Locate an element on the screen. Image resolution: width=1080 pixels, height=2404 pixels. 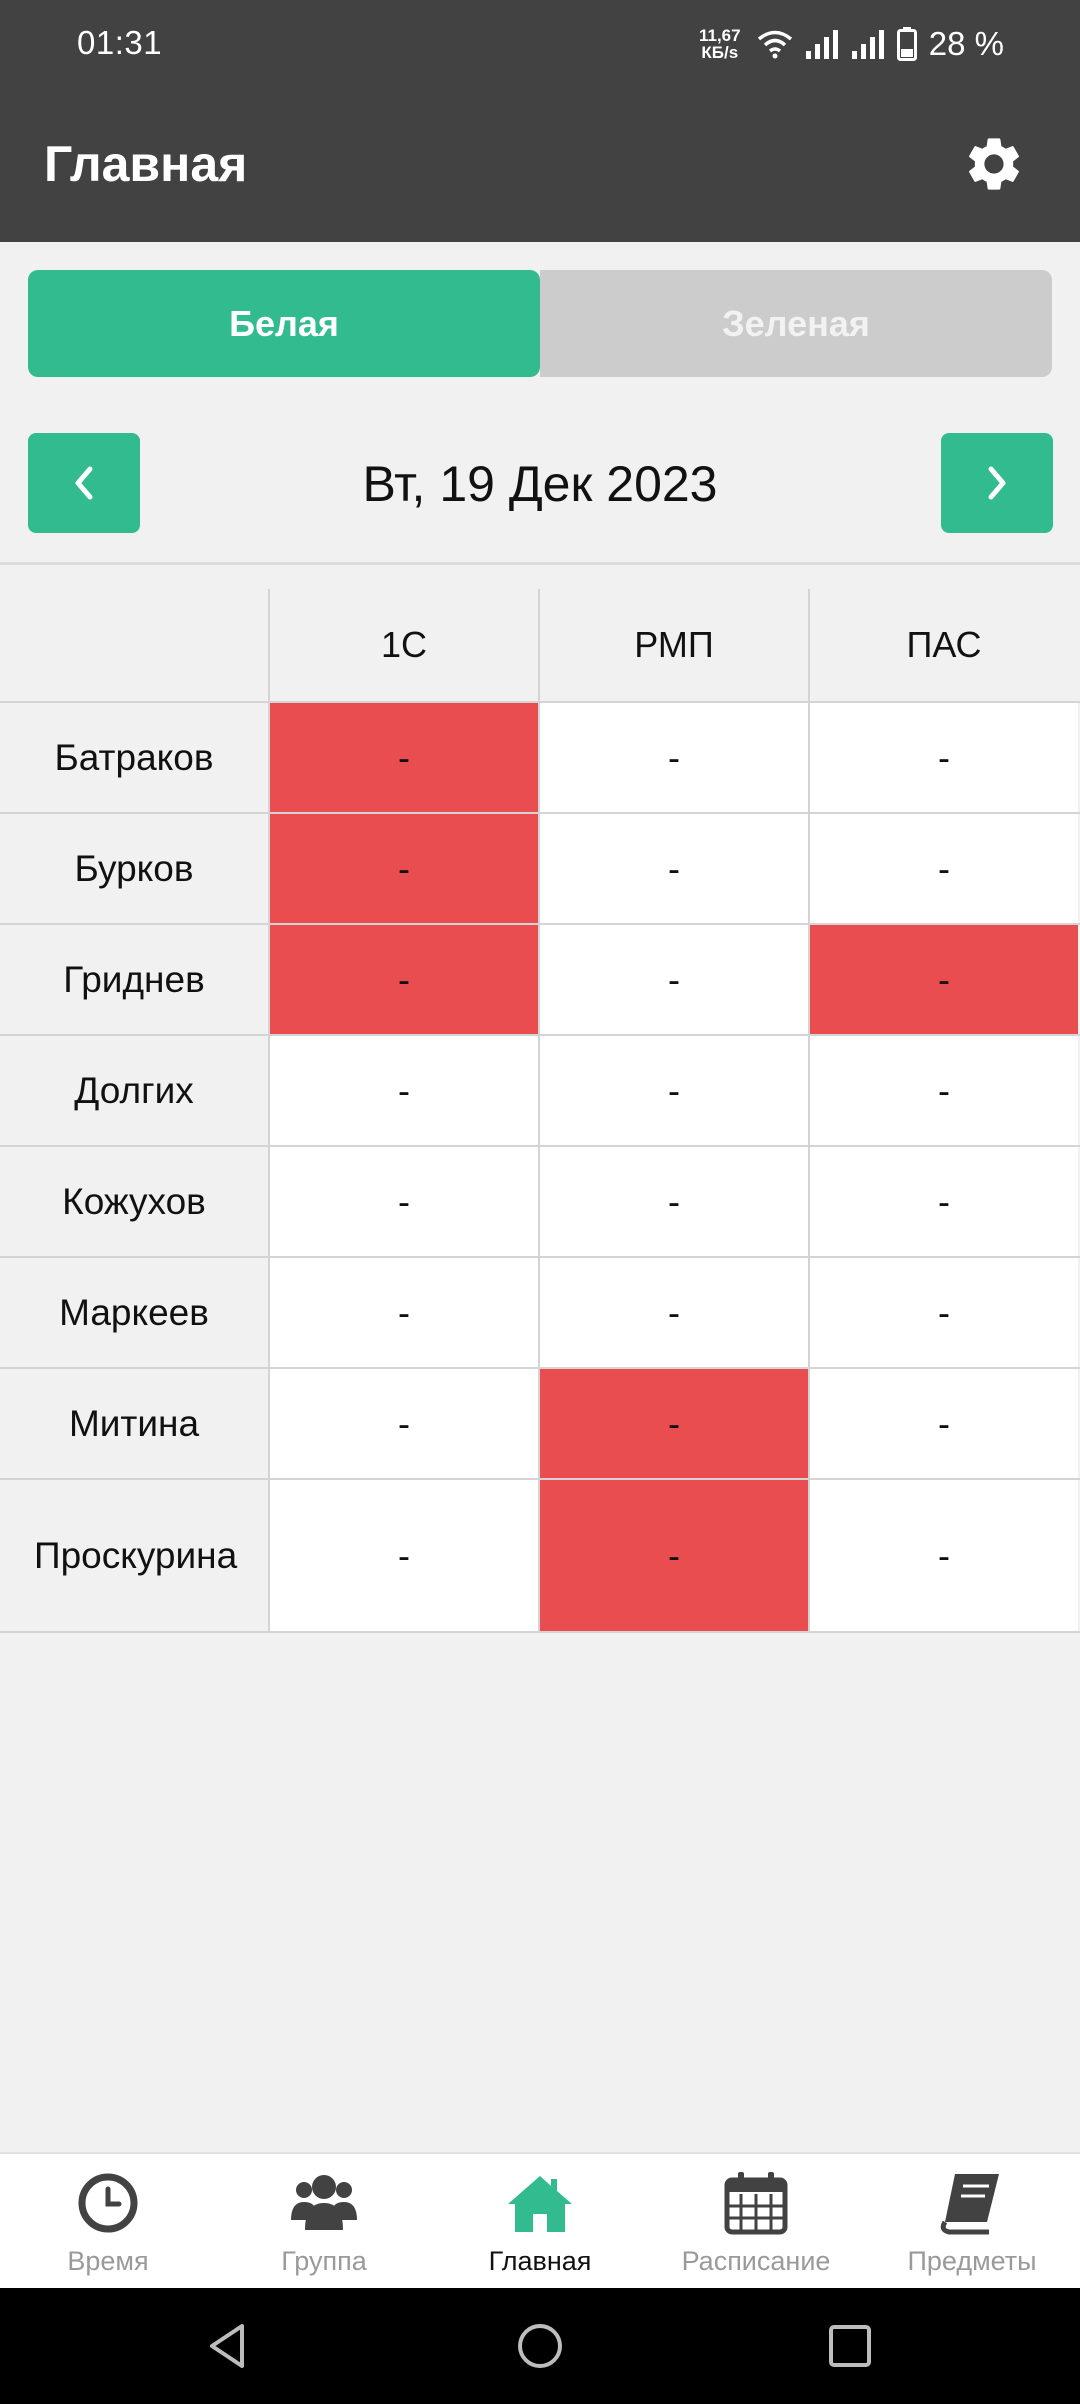
table-row: Маркеев - - - is located at coordinates (540, 1311).